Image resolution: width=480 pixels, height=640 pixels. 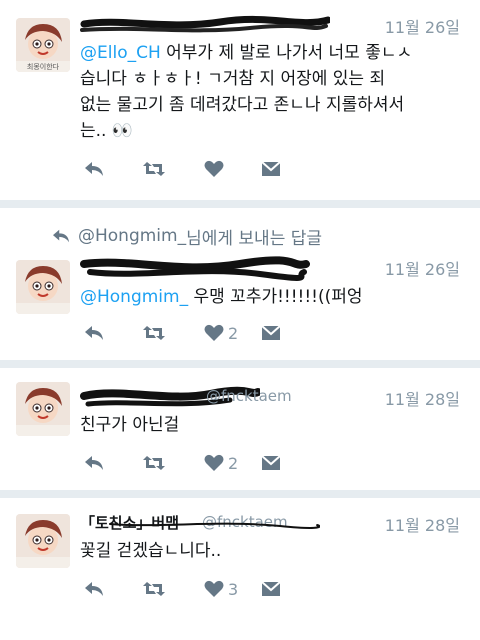 I want to click on reply-context-handle: @Hongmim_, so click(x=132, y=236).